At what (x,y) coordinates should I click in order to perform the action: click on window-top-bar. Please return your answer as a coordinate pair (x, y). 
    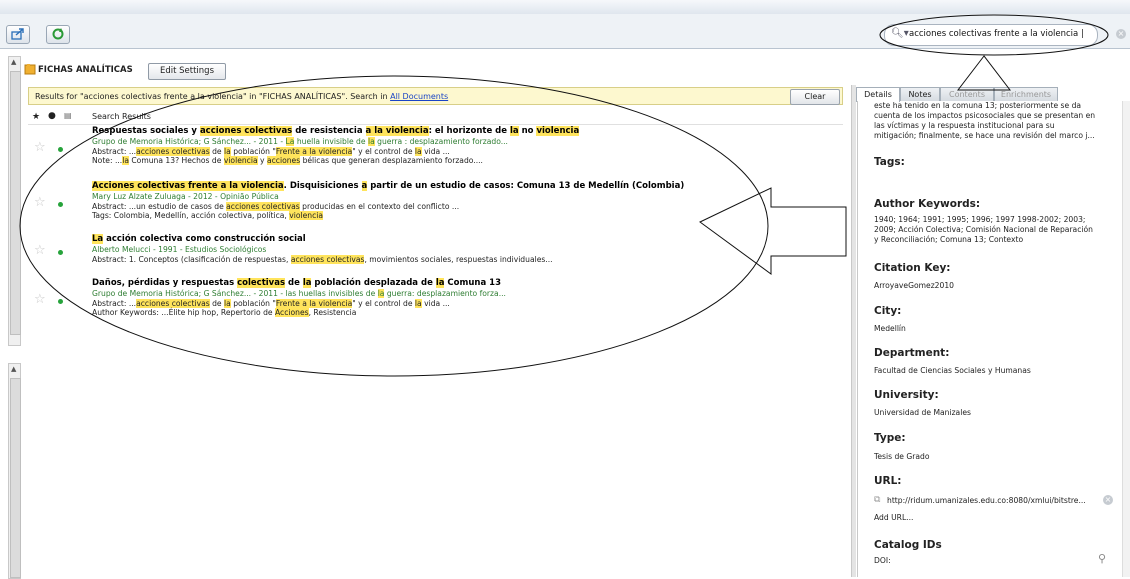
    Looking at the image, I should click on (565, 7).